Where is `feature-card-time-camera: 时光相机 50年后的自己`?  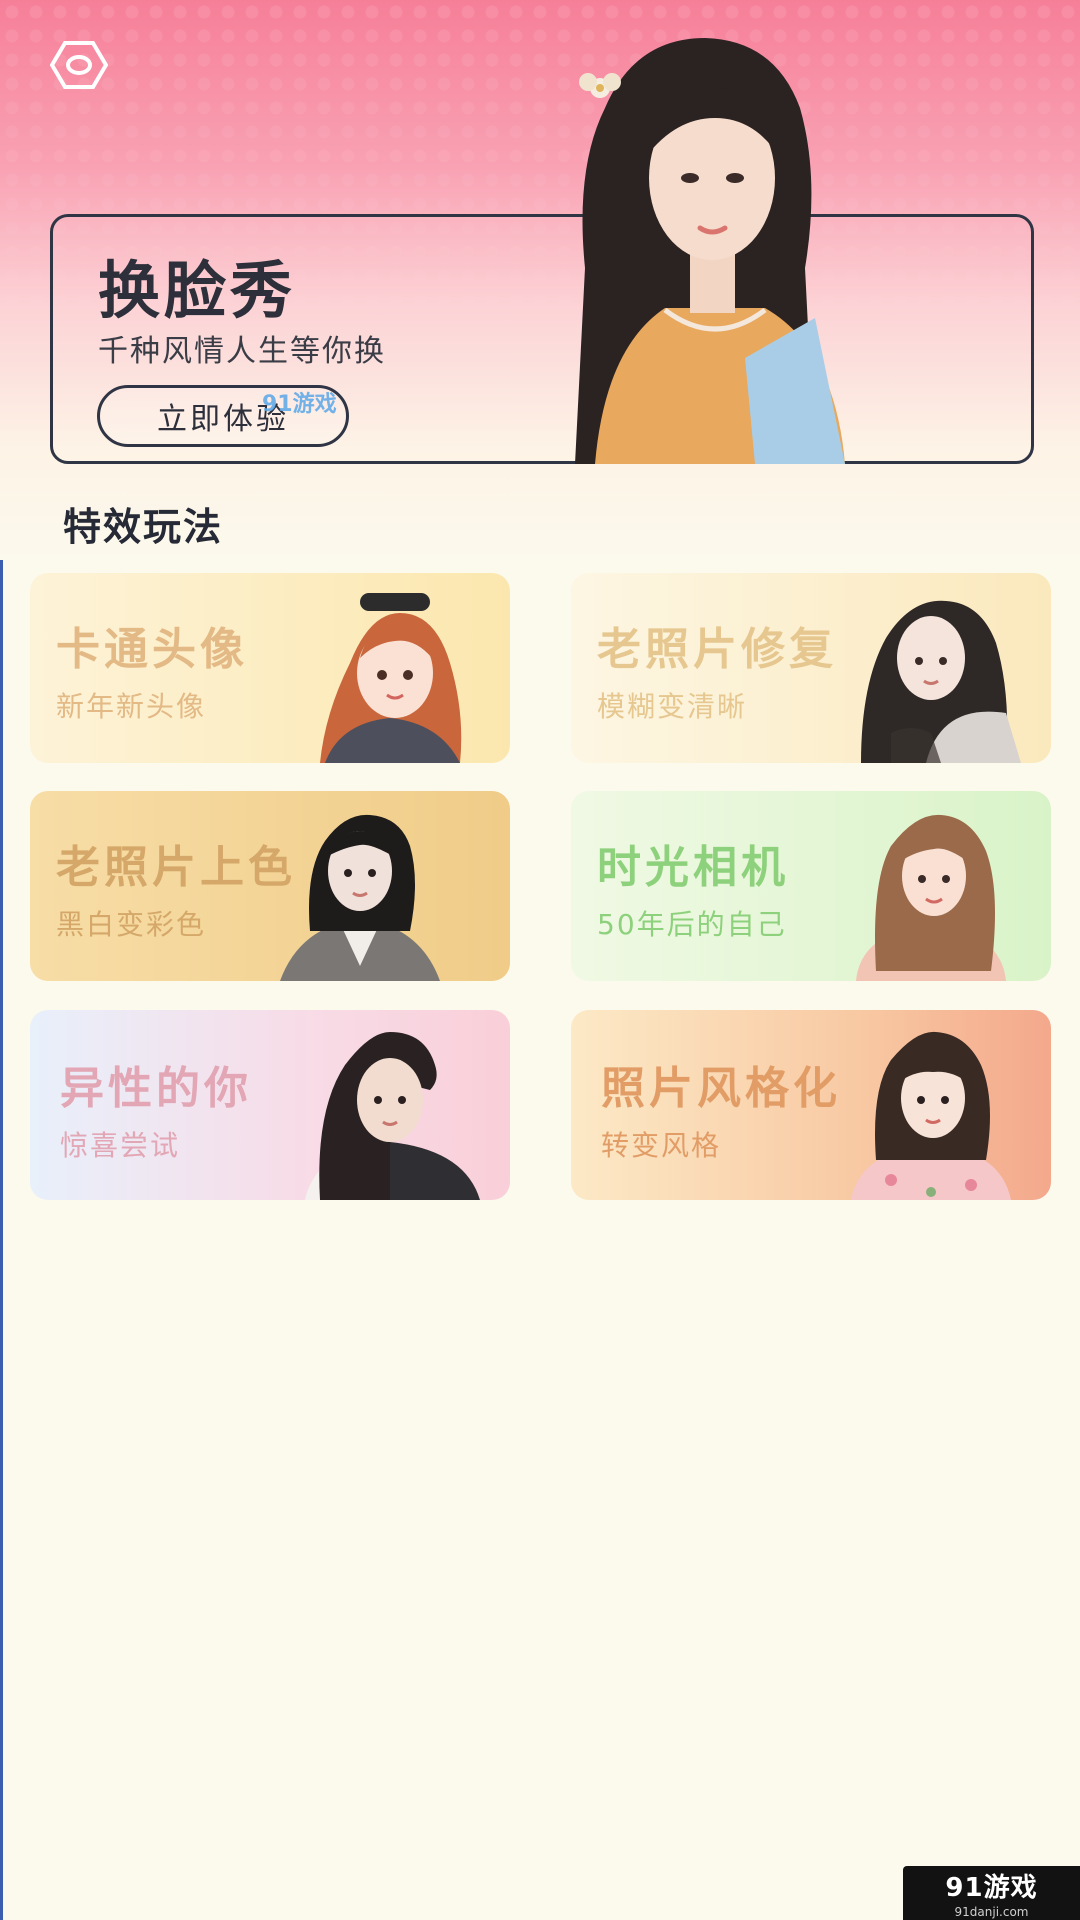 feature-card-time-camera: 时光相机 50年后的自己 is located at coordinates (811, 886).